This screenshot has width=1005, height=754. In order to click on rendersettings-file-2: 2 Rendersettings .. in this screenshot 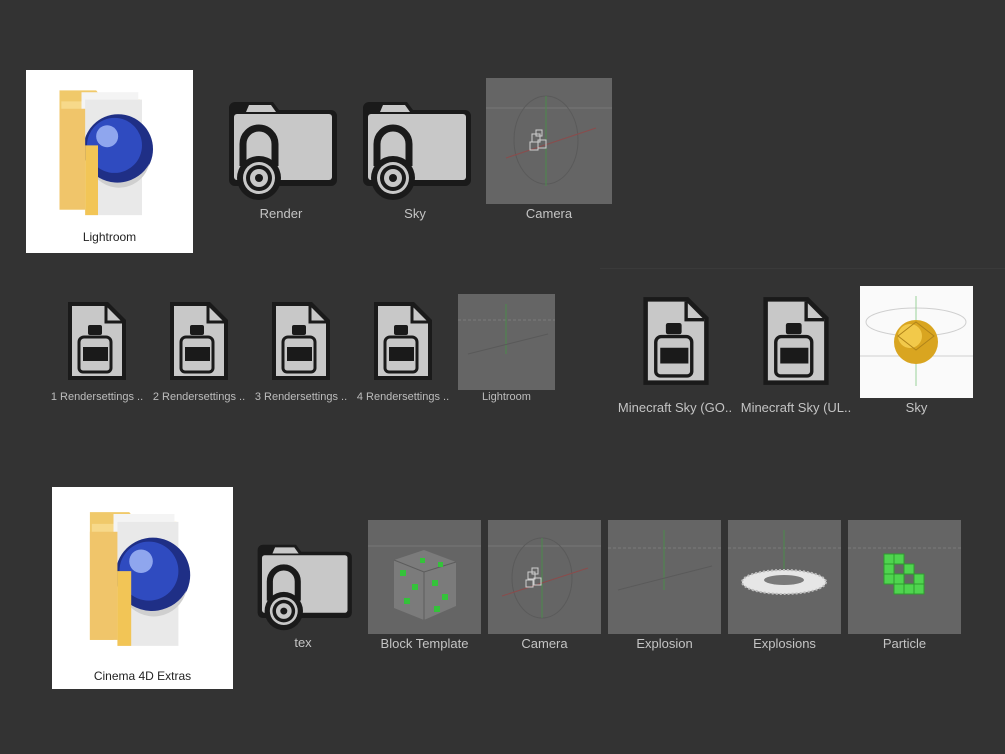, I will do `click(199, 353)`.